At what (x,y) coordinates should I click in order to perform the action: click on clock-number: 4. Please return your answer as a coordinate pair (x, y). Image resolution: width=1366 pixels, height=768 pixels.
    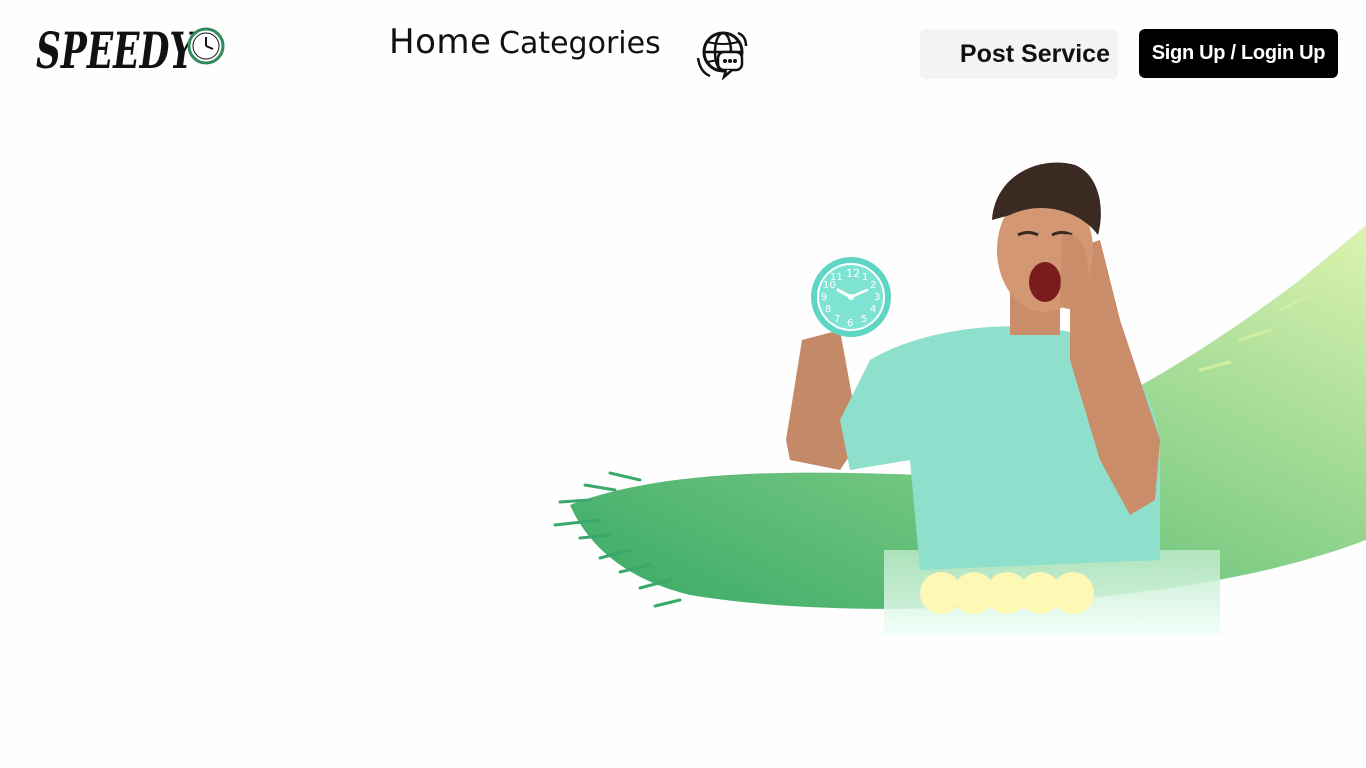
    Looking at the image, I should click on (873, 309).